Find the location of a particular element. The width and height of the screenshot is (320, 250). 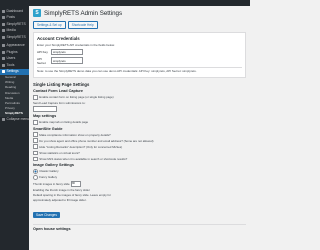

api-secret-row: API Secret simplyrets is located at coordinates (139, 61).